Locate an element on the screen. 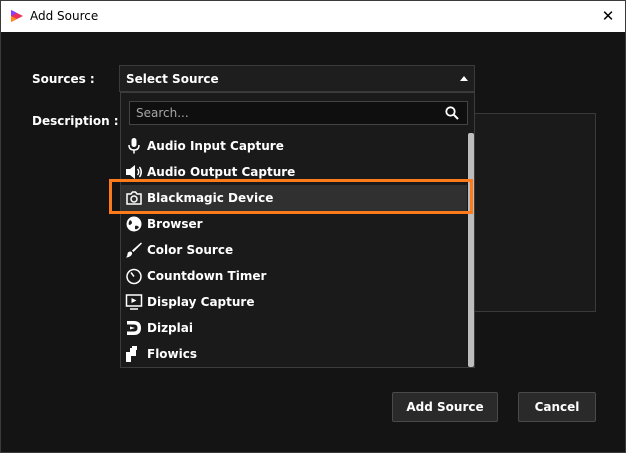  add-source-button: Add Source is located at coordinates (445, 407).